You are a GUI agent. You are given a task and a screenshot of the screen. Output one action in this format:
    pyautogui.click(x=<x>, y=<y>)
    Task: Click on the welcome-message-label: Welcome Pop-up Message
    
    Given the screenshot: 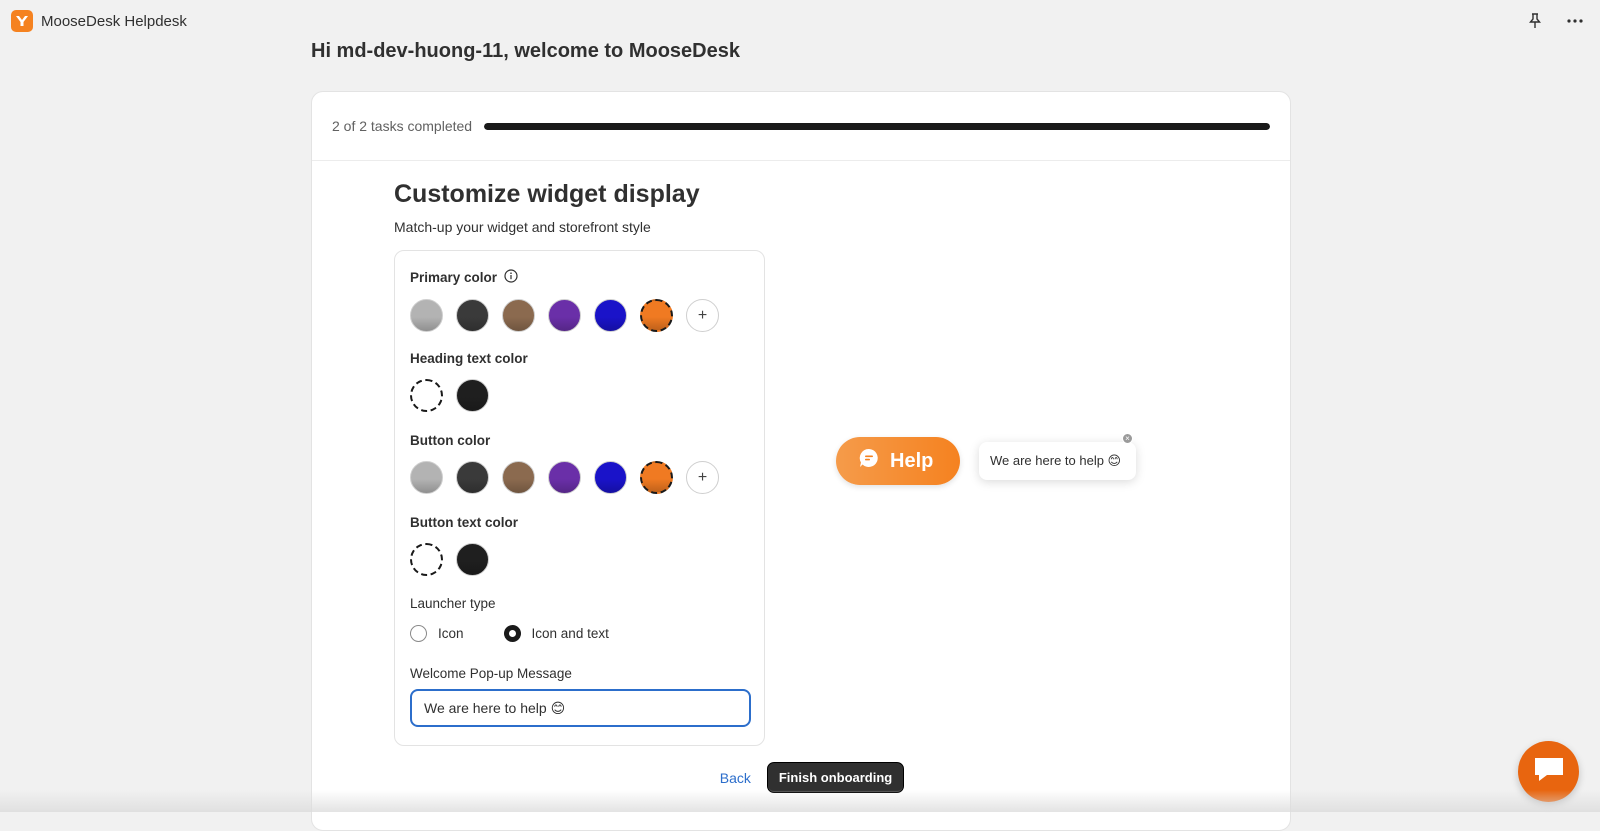 What is the action you would take?
    pyautogui.click(x=491, y=673)
    